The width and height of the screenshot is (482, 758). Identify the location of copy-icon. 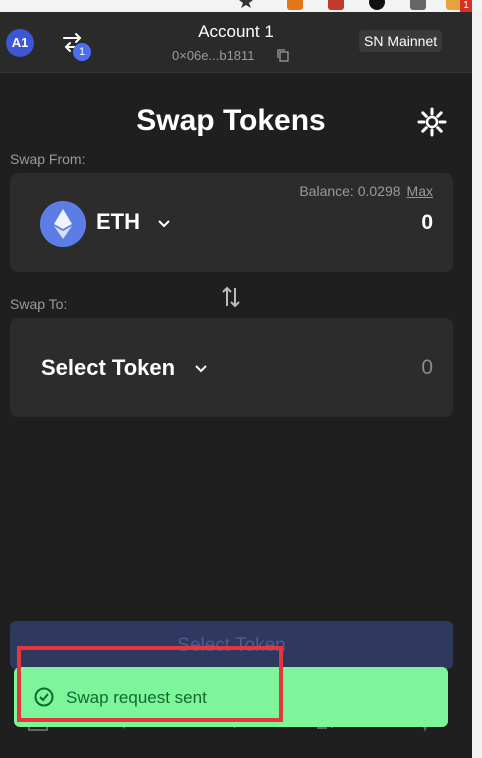
(283, 55).